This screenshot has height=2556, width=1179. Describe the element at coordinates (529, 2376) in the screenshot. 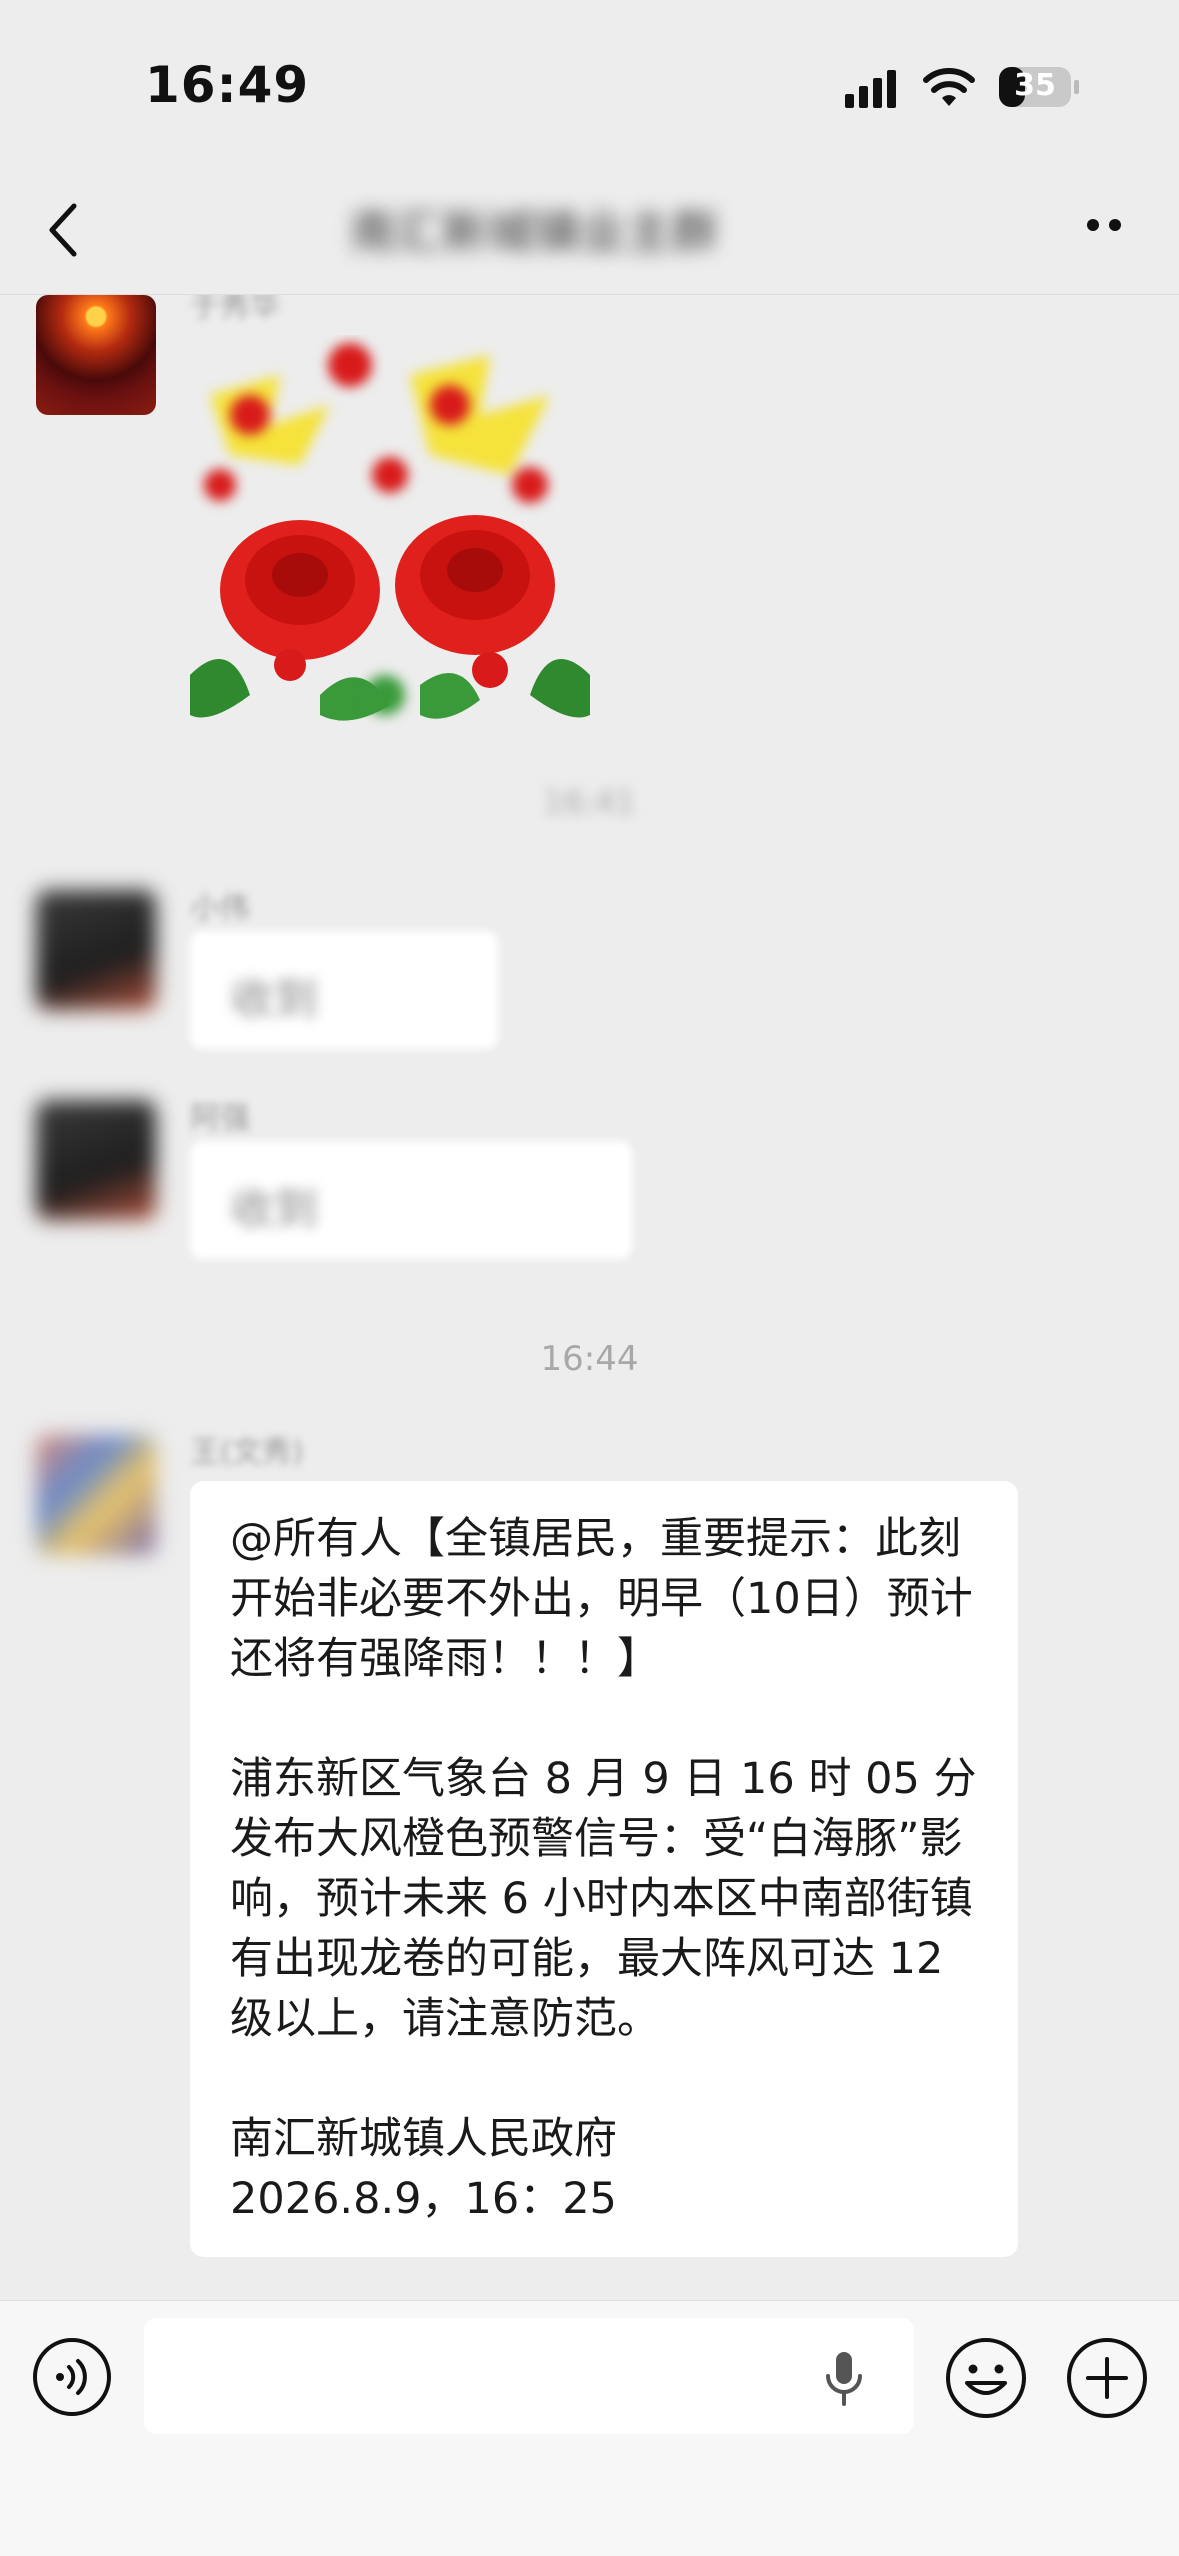

I see `message-input` at that location.